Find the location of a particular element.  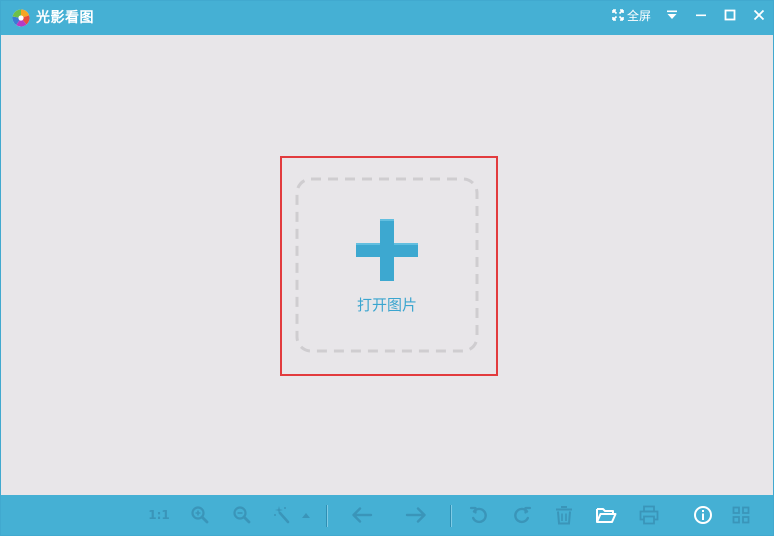

rotate-right-icon is located at coordinates (523, 515).